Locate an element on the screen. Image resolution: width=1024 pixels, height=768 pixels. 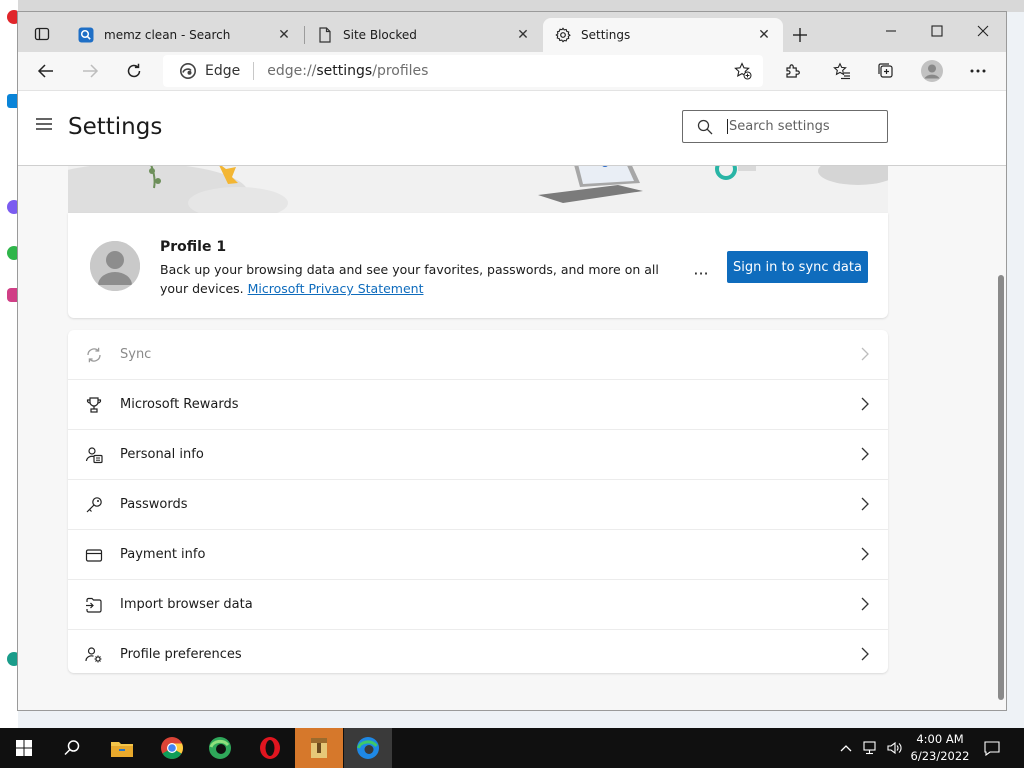
credit-card-icon is located at coordinates (94, 555).